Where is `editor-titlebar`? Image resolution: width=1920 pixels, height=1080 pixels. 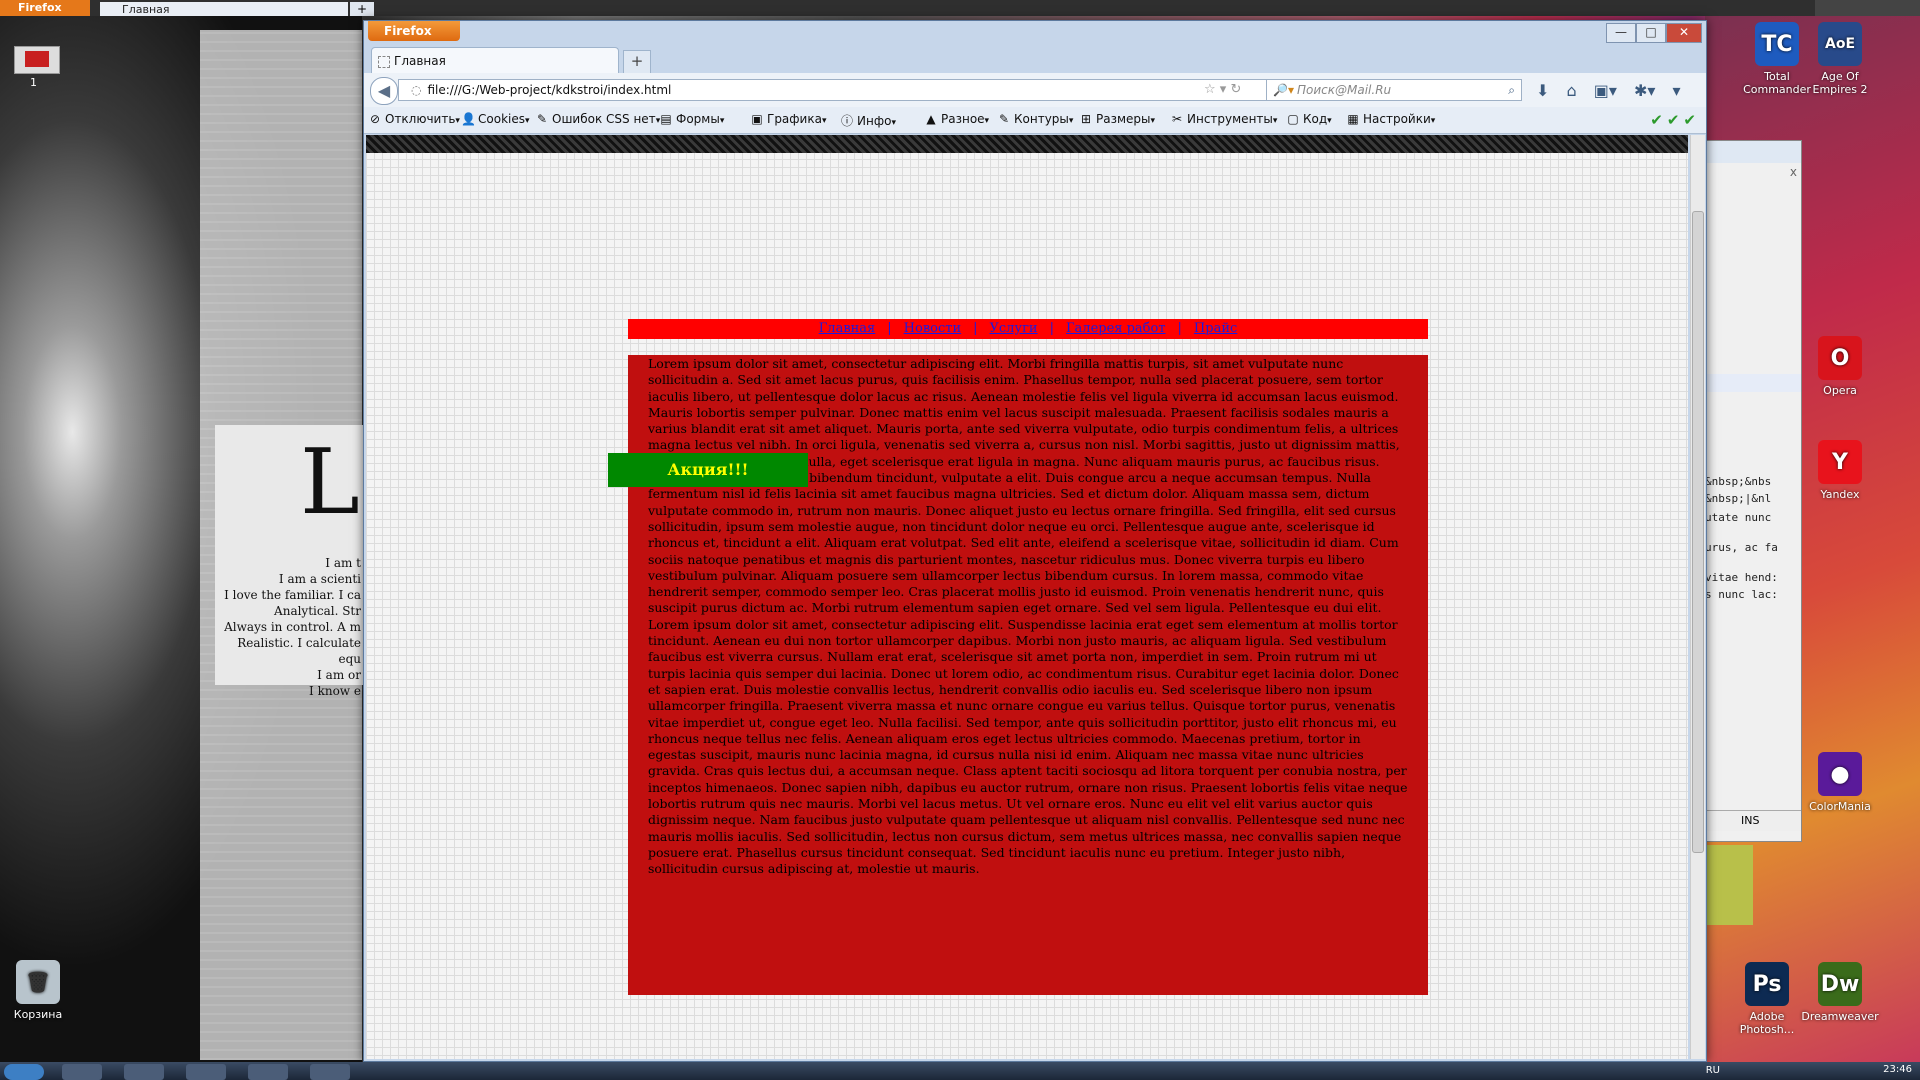 editor-titlebar is located at coordinates (1751, 152).